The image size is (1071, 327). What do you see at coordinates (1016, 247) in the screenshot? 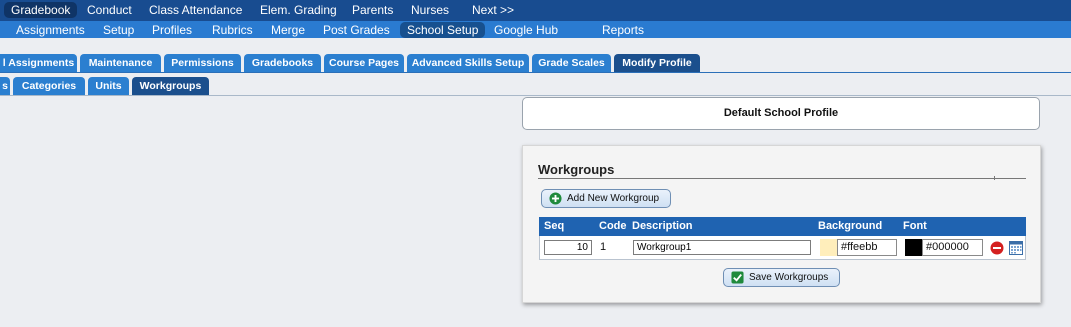
I see `calendar-icon` at bounding box center [1016, 247].